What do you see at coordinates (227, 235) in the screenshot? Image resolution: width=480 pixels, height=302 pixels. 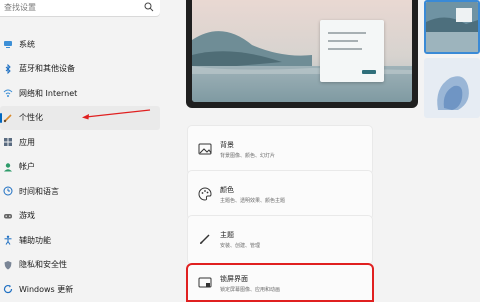 I see `card-title: 主题` at bounding box center [227, 235].